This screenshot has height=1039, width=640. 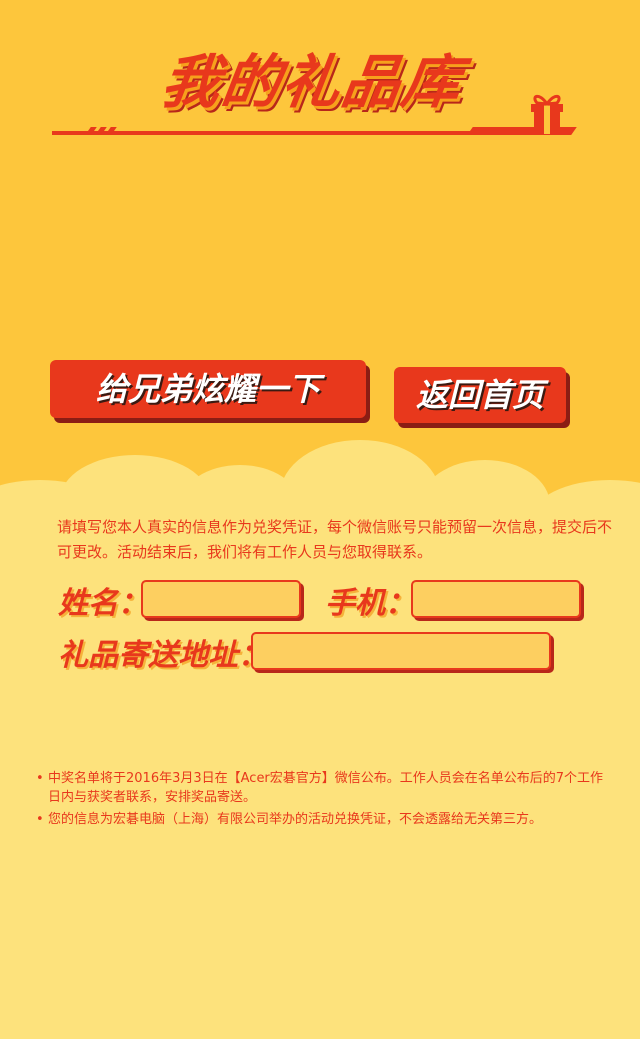 What do you see at coordinates (401, 651) in the screenshot?
I see `address-field` at bounding box center [401, 651].